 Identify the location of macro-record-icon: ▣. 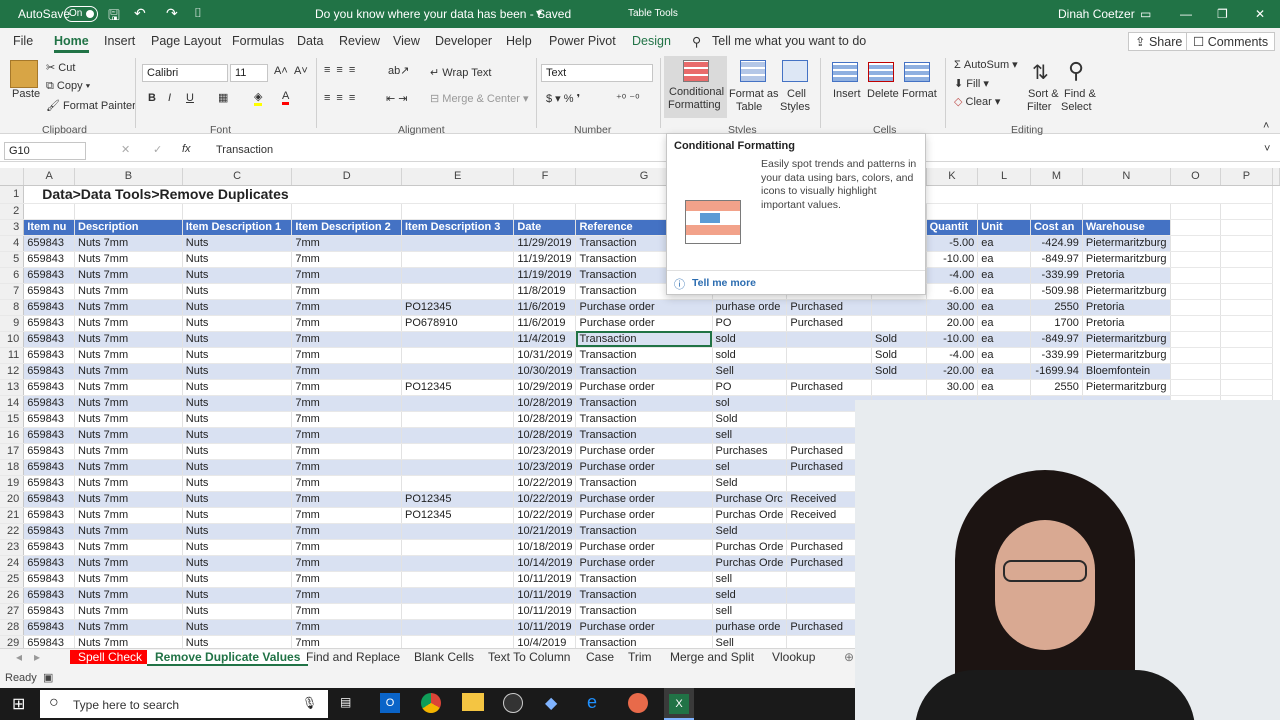
(48, 677).